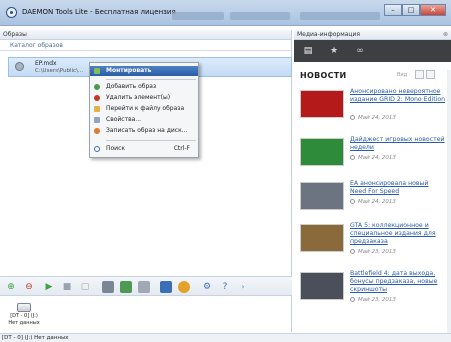 This screenshot has height=342, width=451. What do you see at coordinates (328, 34) in the screenshot?
I see `media-info-title: Медиа-информация` at bounding box center [328, 34].